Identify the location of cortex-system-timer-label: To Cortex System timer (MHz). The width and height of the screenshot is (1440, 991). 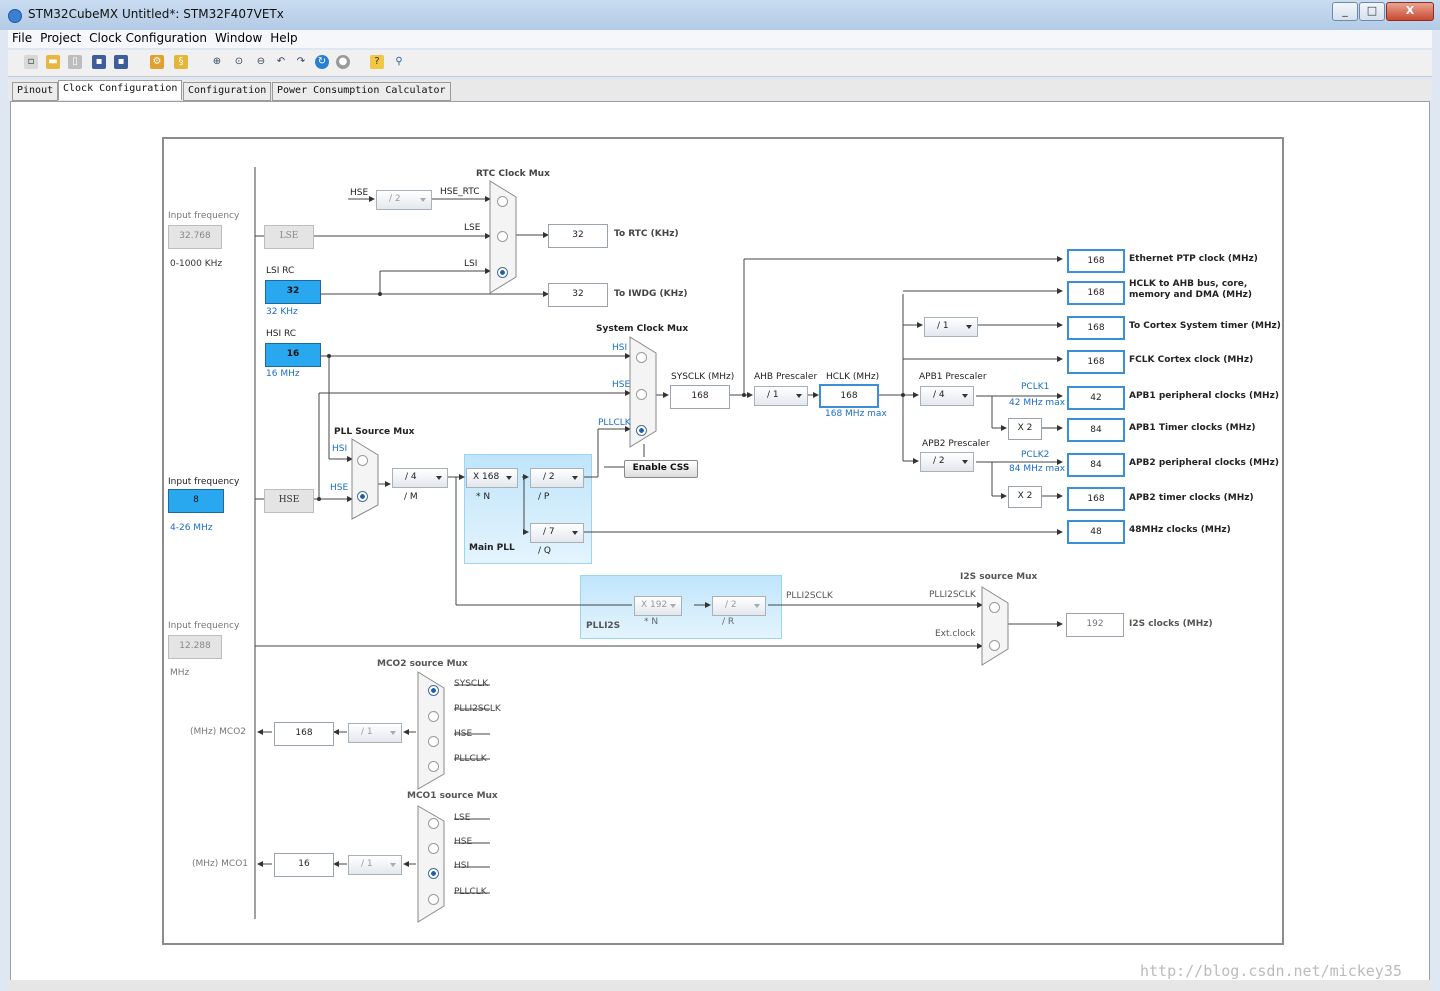
(1205, 326).